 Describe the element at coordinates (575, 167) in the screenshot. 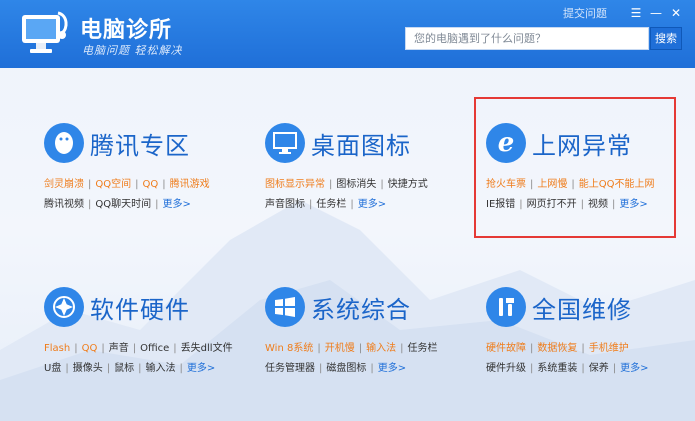

I see `highlight-box` at that location.